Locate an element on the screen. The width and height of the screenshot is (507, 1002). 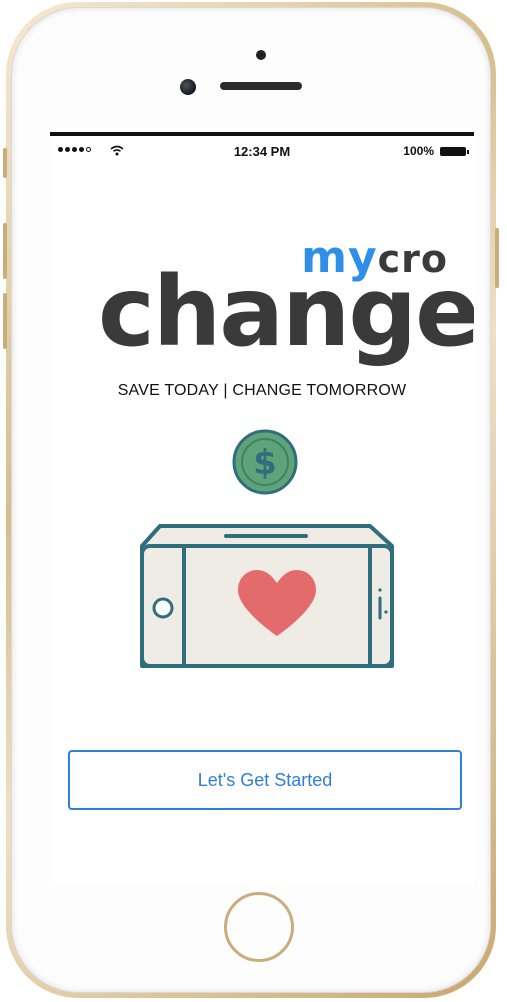
app-logo: mycro change is located at coordinates (286, 297).